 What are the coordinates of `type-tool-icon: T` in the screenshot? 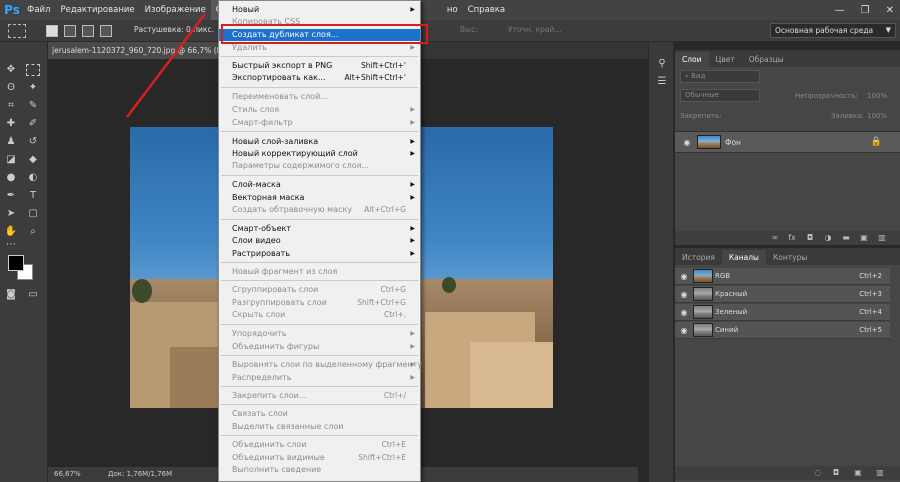 It's located at (33, 196).